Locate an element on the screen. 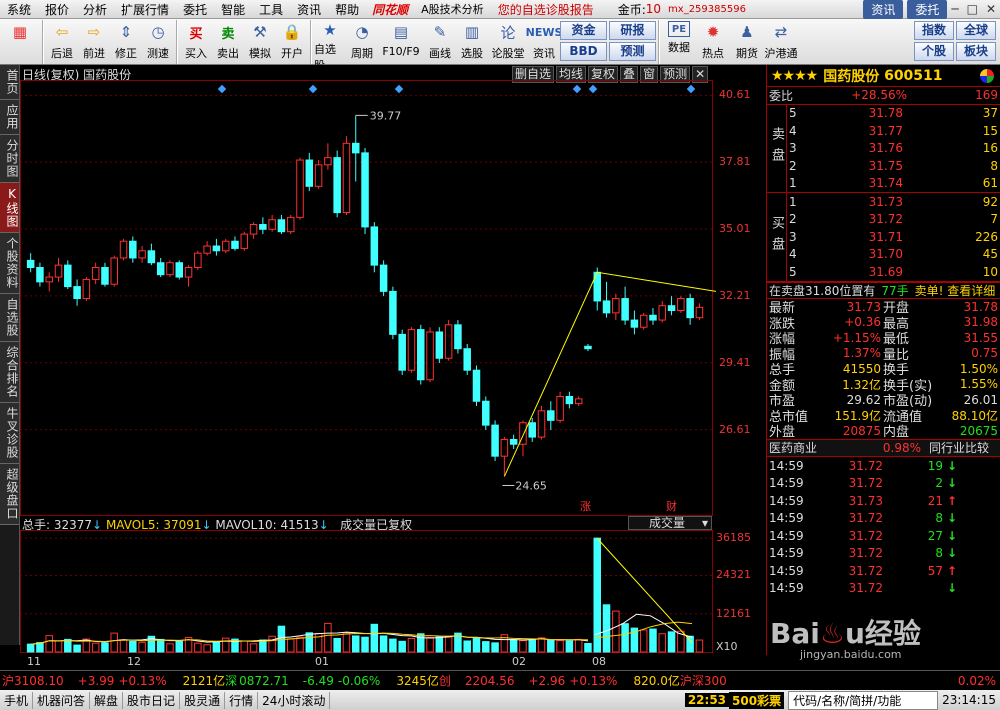  lottery-link: 500彩票 is located at coordinates (757, 700).